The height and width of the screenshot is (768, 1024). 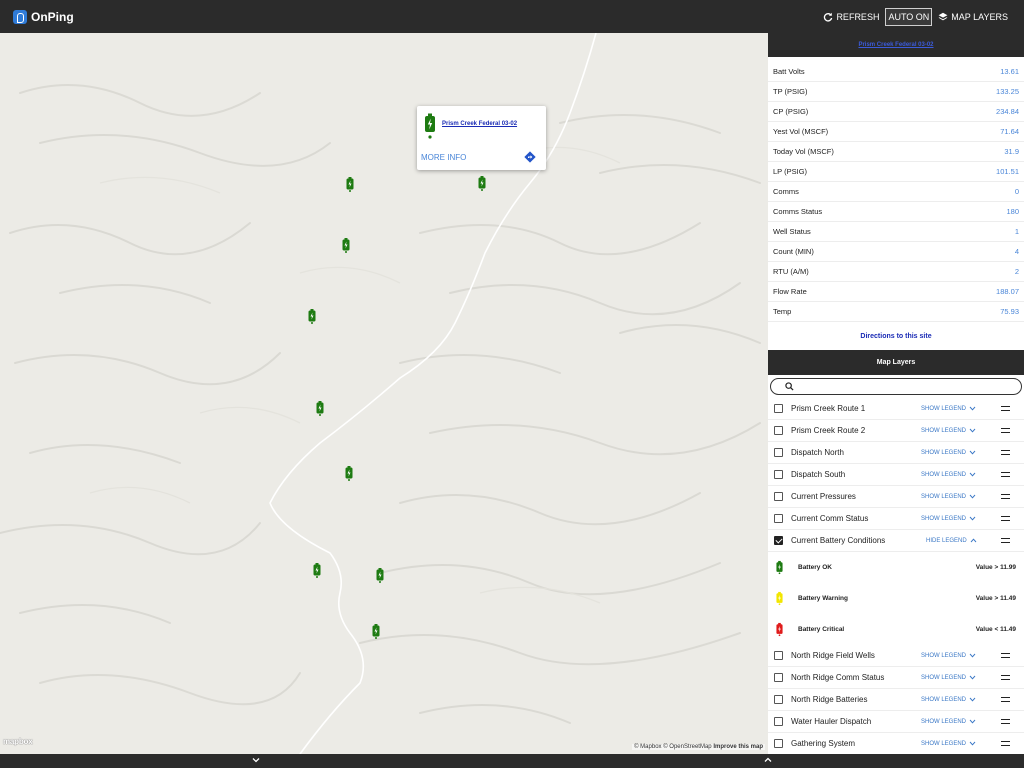 What do you see at coordinates (973, 17) in the screenshot?
I see `map-layers-button: MAP LAYERS` at bounding box center [973, 17].